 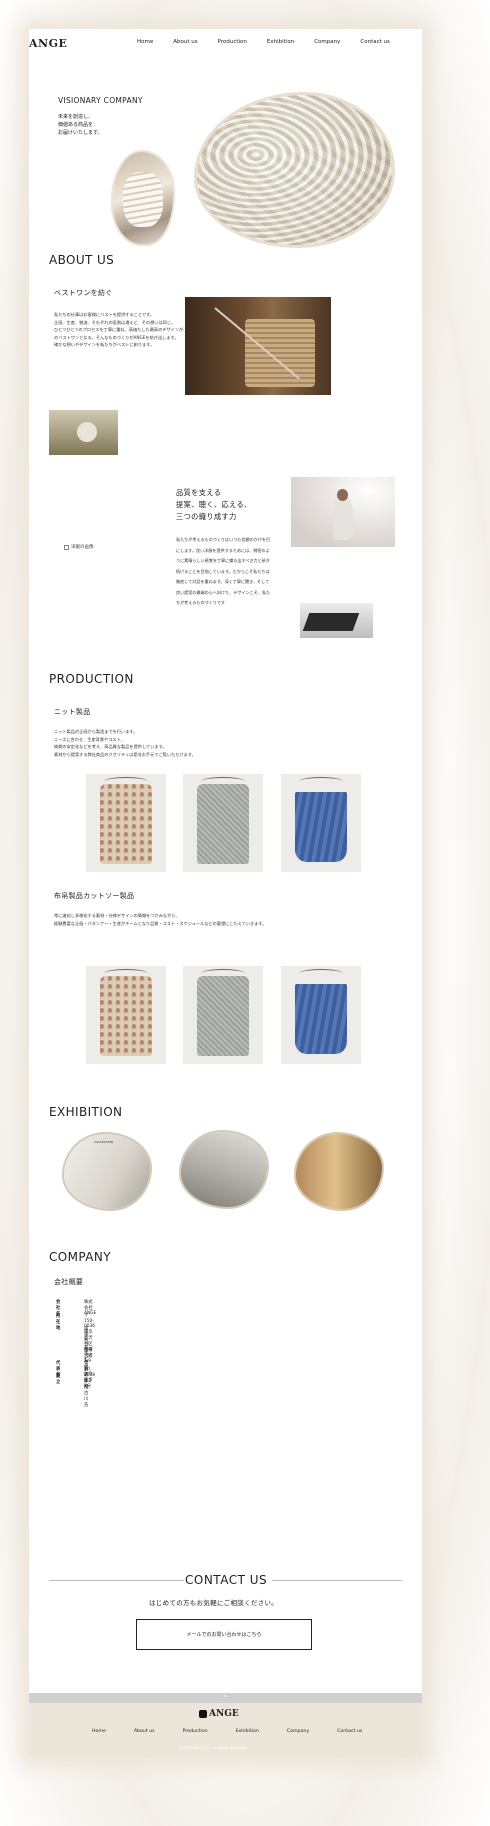 I want to click on footer-nav-contact: Contact us, so click(x=349, y=1731).